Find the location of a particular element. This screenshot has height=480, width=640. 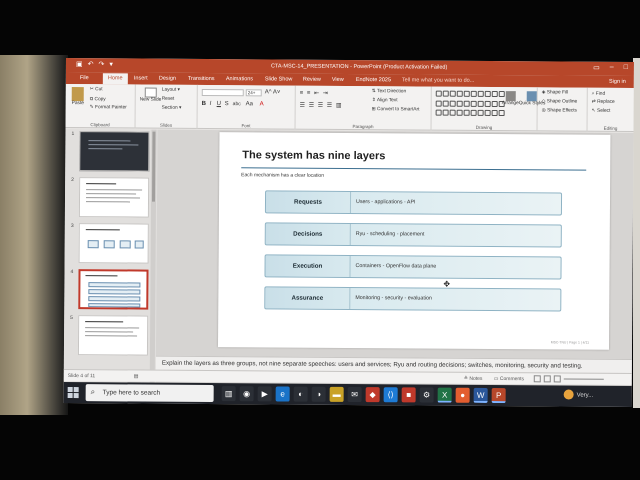

bold-button: B is located at coordinates (204, 104).